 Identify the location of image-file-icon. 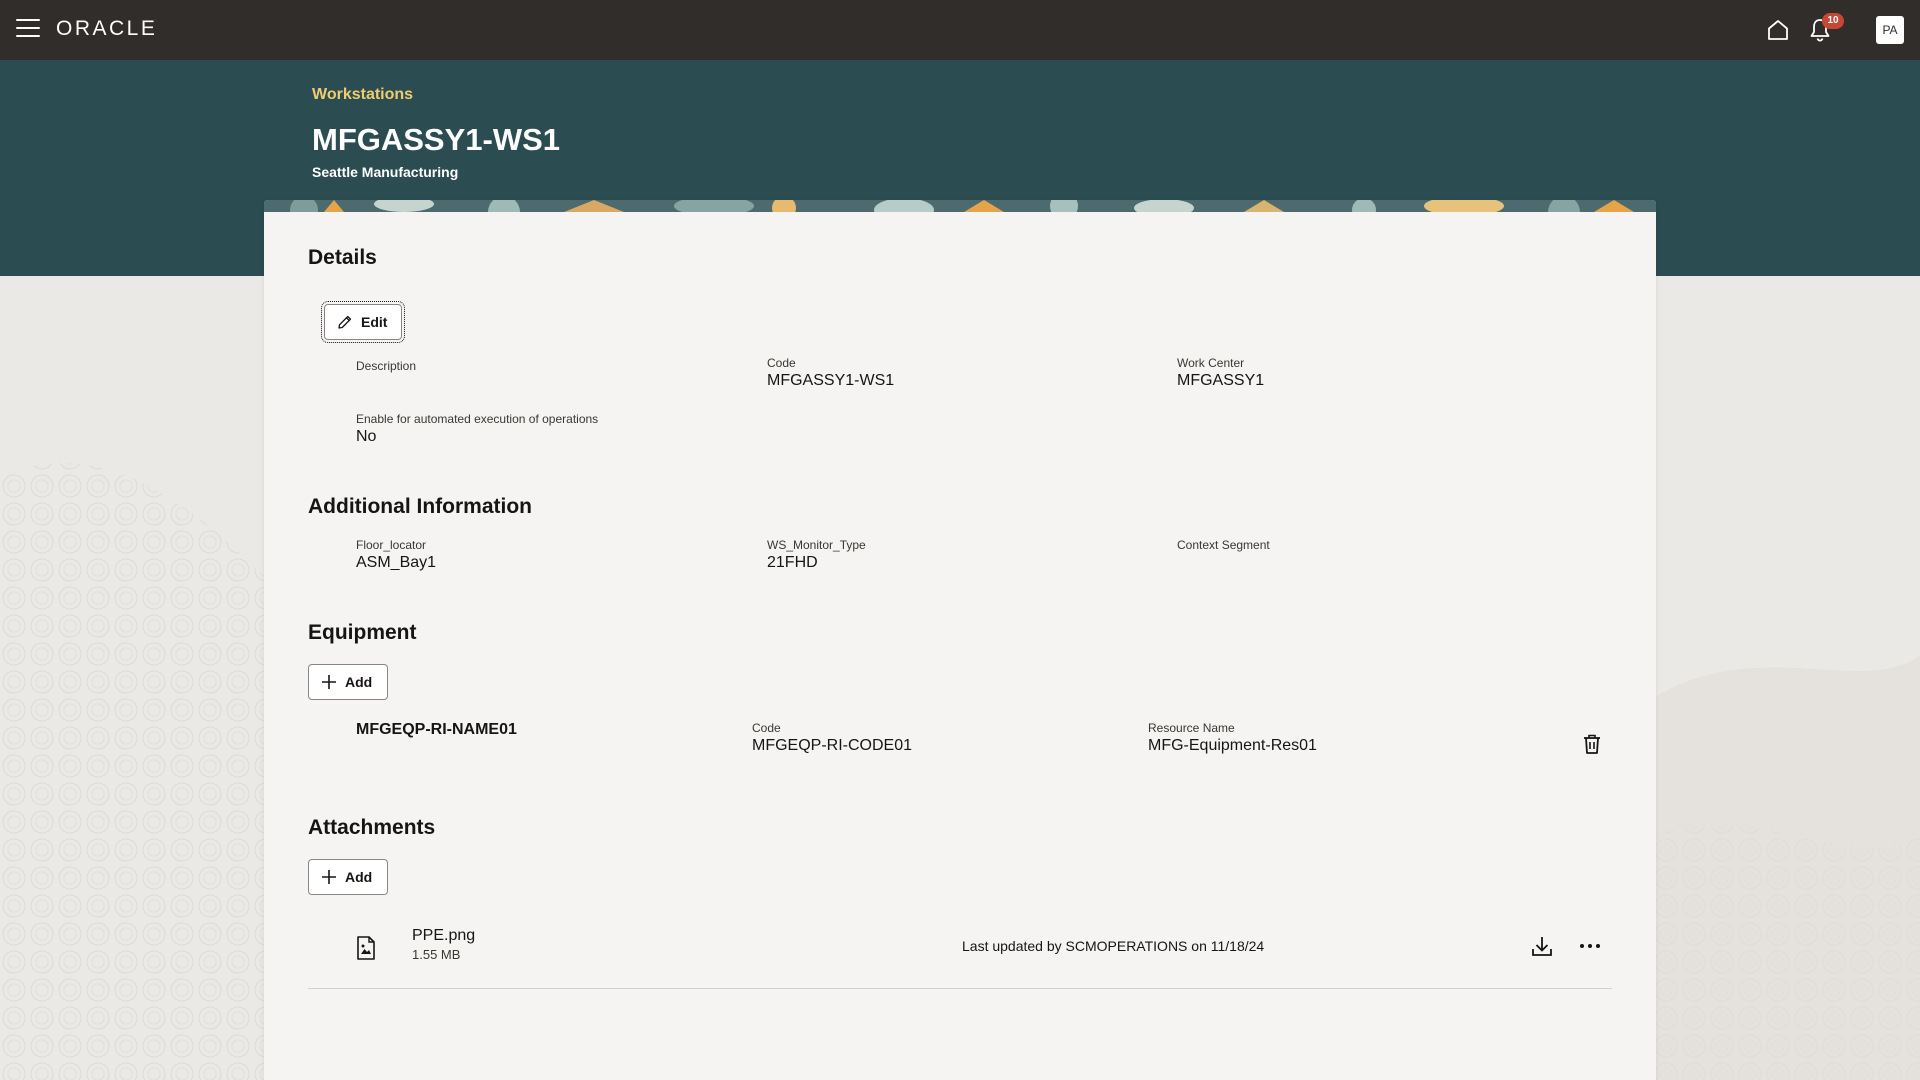
(366, 948).